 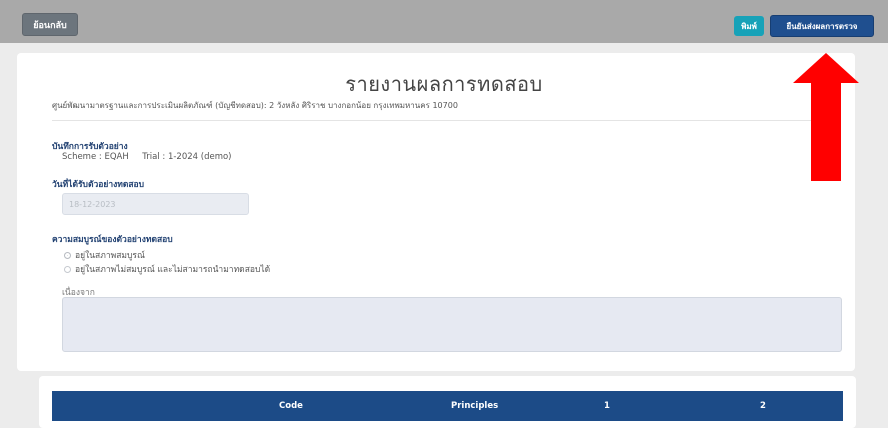 I want to click on column-header-1: 1, so click(x=607, y=406).